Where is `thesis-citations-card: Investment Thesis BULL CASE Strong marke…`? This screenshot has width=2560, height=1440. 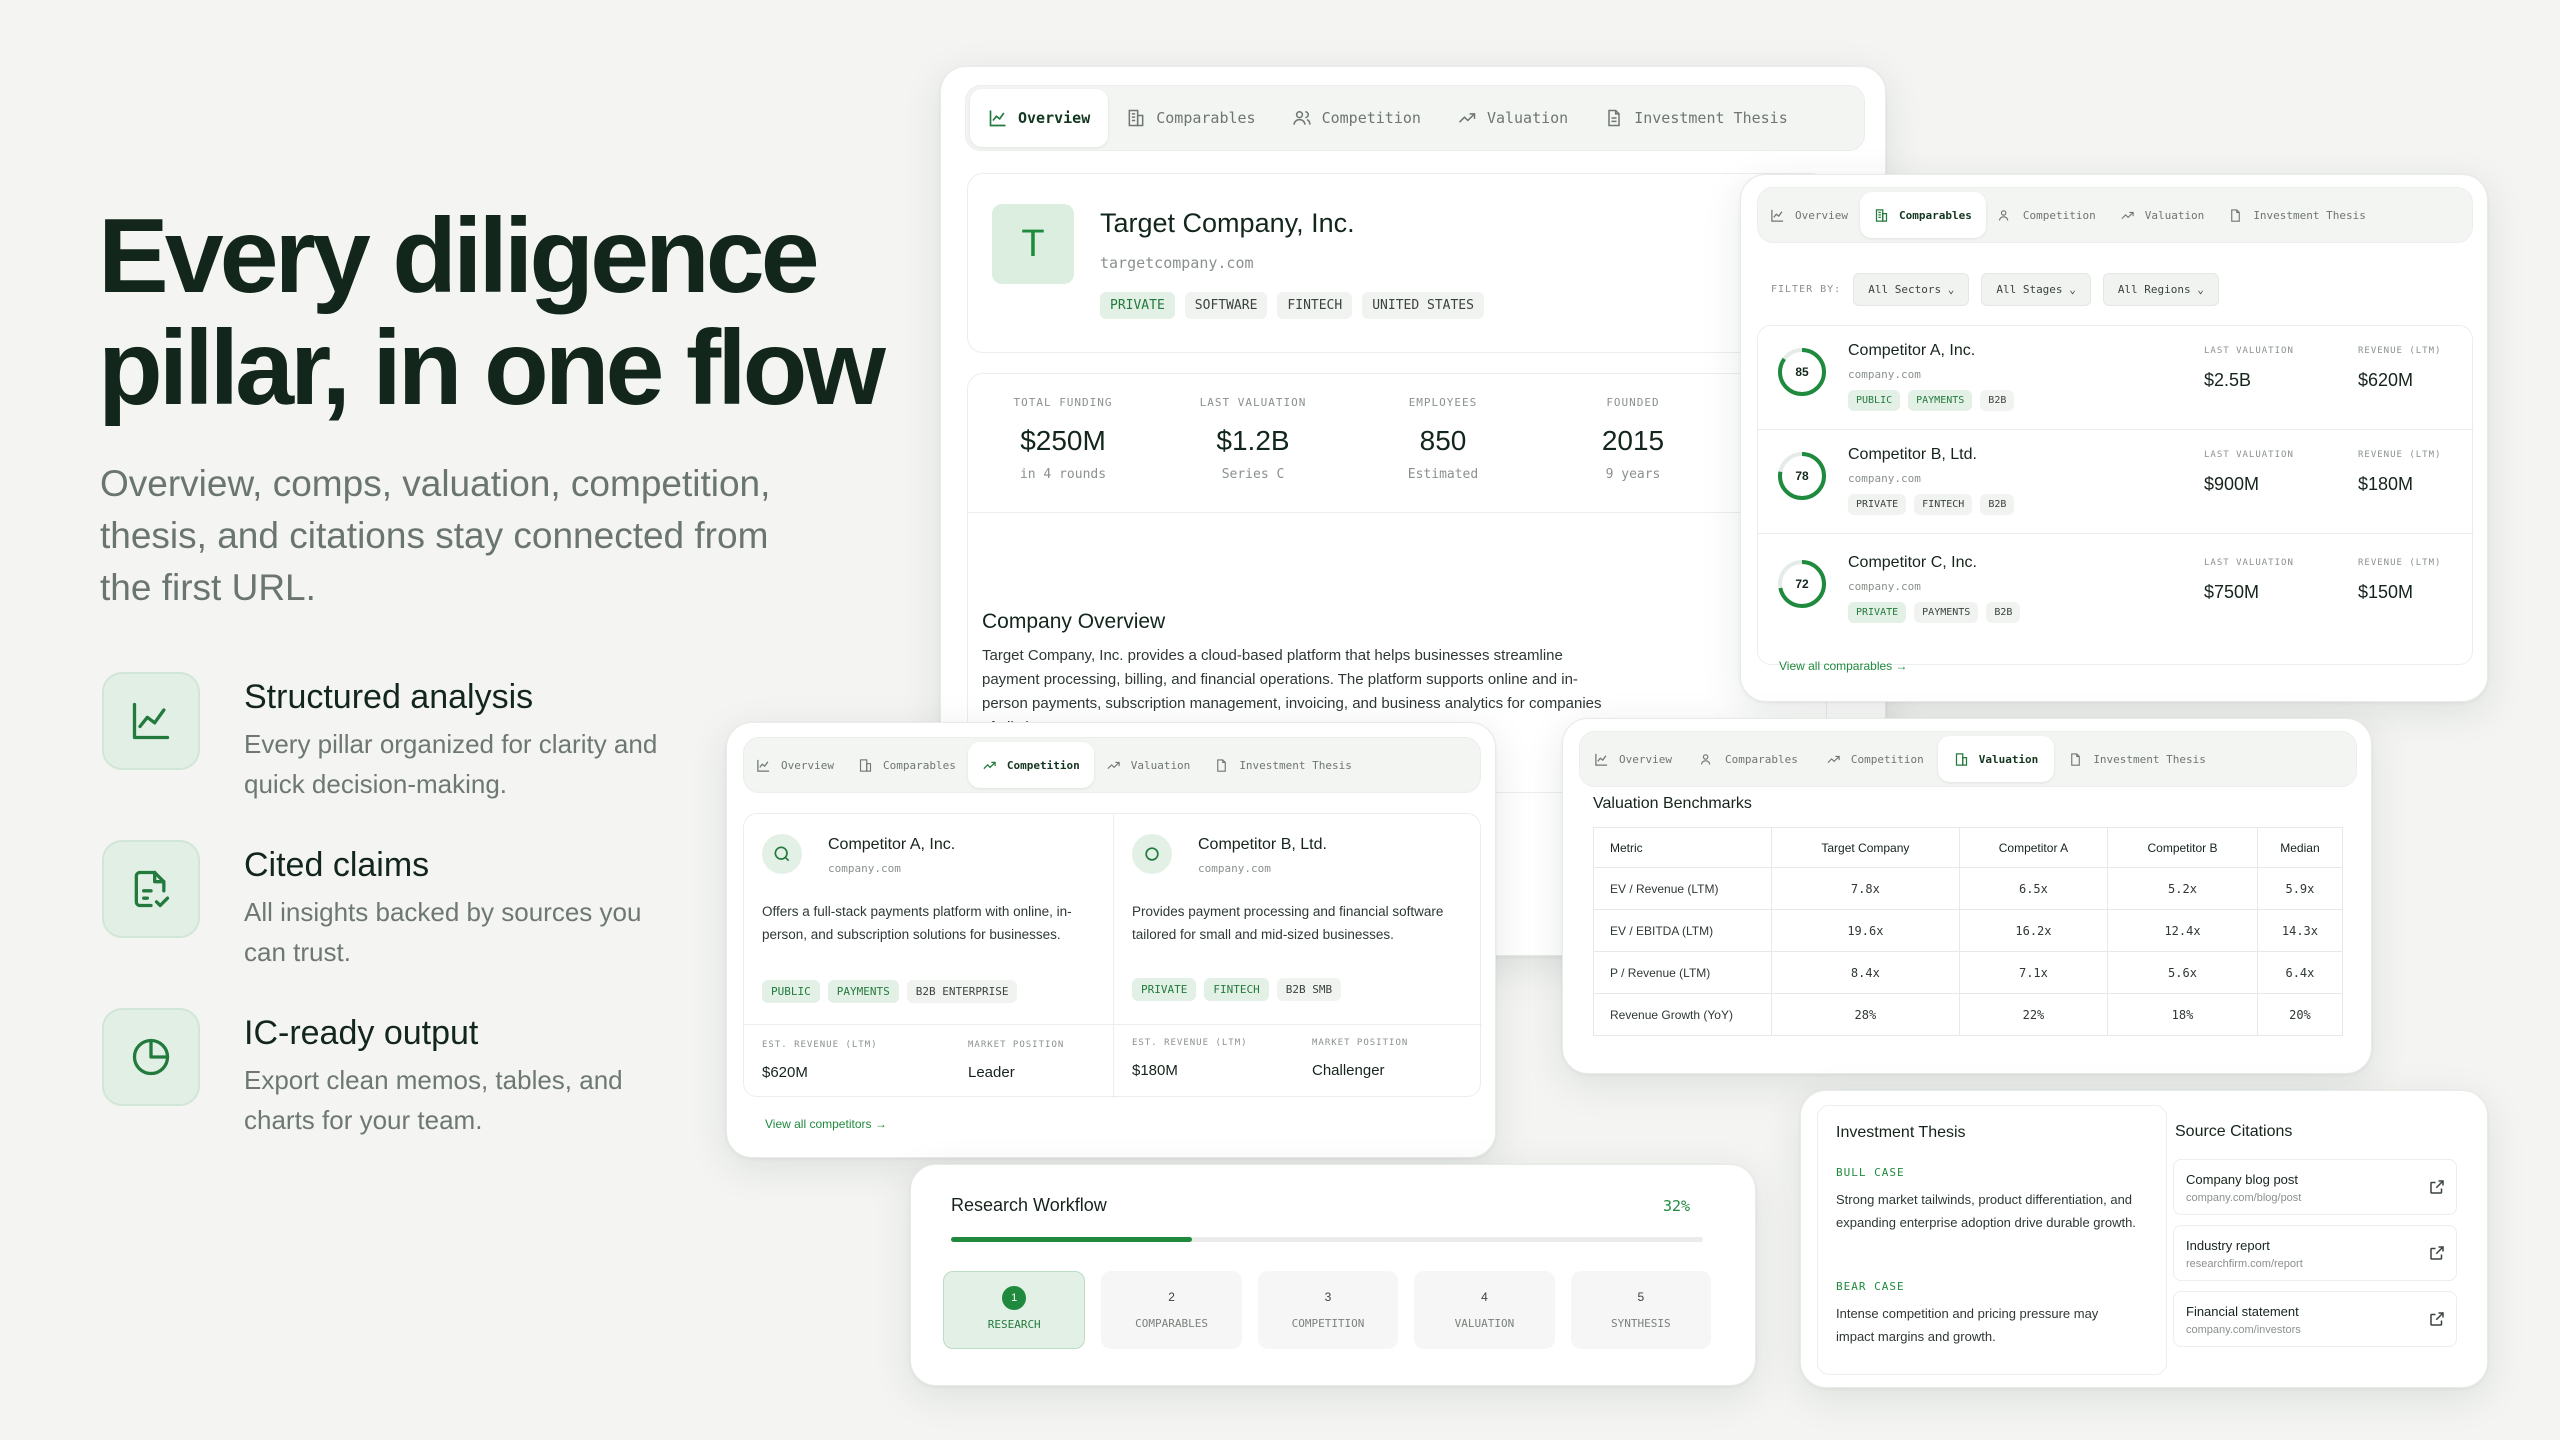 thesis-citations-card: Investment Thesis BULL CASE Strong marke… is located at coordinates (2144, 1239).